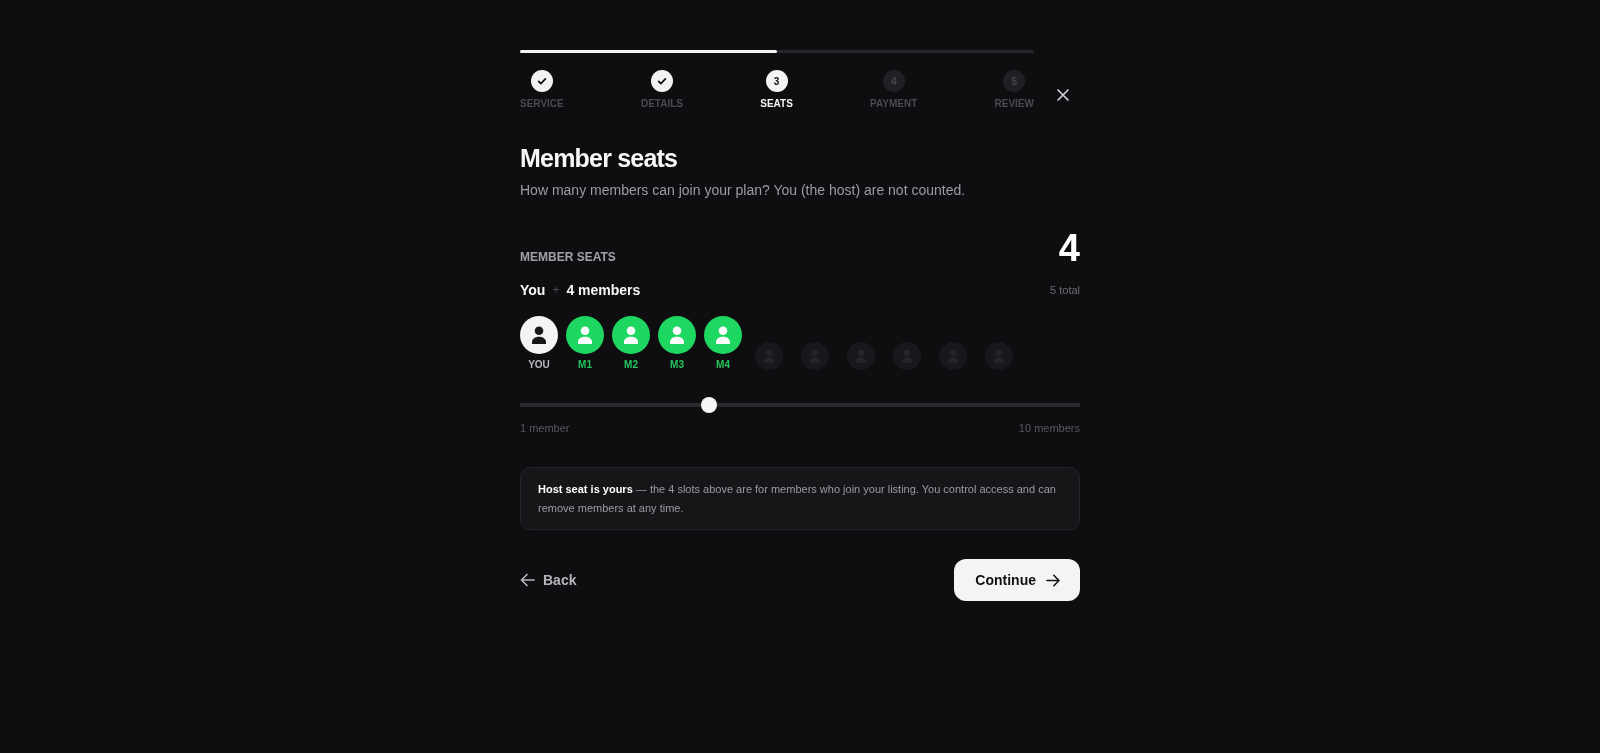 The width and height of the screenshot is (1600, 753). Describe the element at coordinates (548, 580) in the screenshot. I see `back-button: Back` at that location.